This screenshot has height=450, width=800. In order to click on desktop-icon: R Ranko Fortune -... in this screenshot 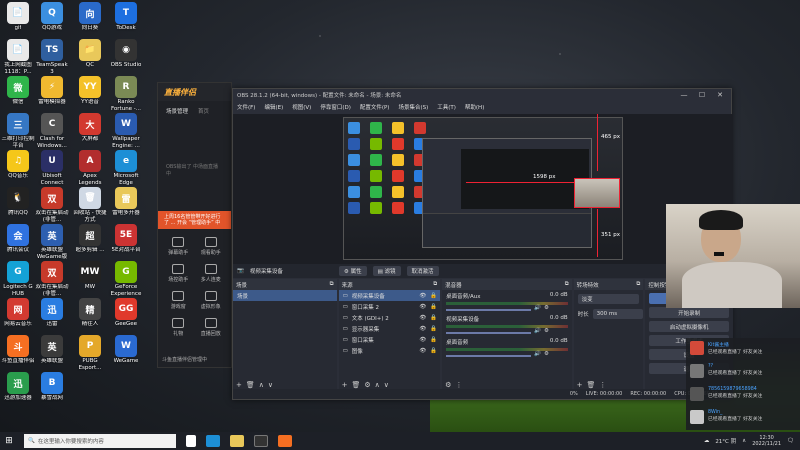, I will do `click(126, 94)`.